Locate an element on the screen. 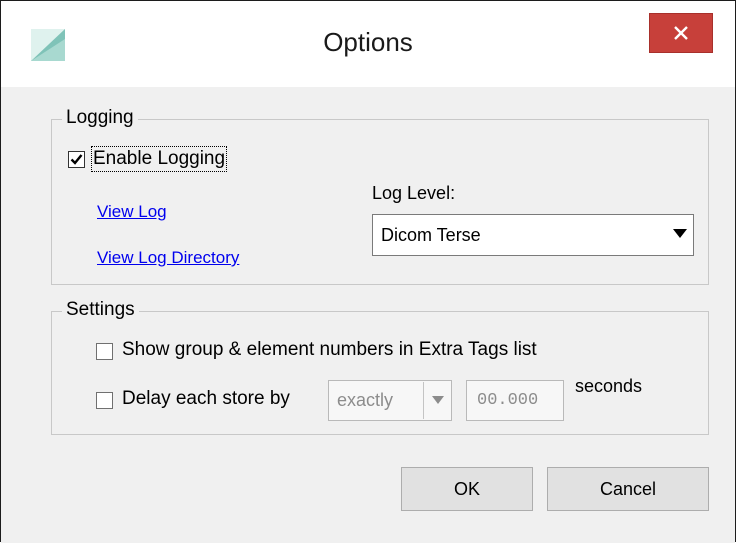 This screenshot has height=544, width=738. log-level-value: Dicom Terse is located at coordinates (431, 235).